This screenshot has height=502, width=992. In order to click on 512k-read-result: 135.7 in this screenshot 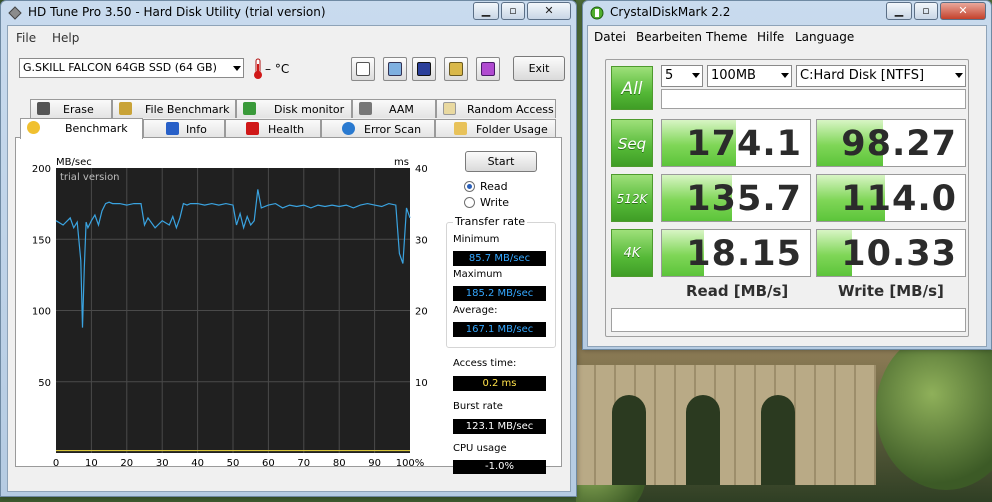, I will do `click(736, 198)`.